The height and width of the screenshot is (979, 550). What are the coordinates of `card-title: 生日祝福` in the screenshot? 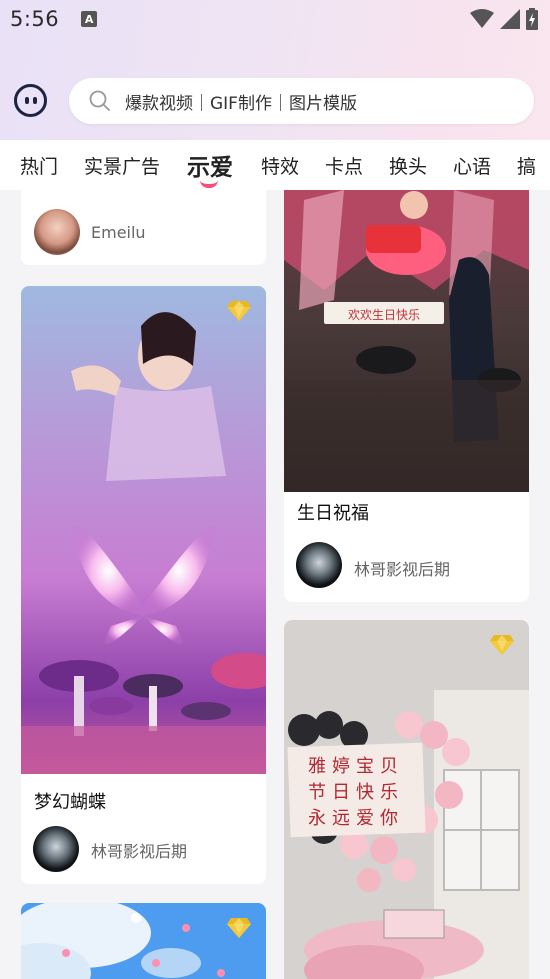 It's located at (333, 513).